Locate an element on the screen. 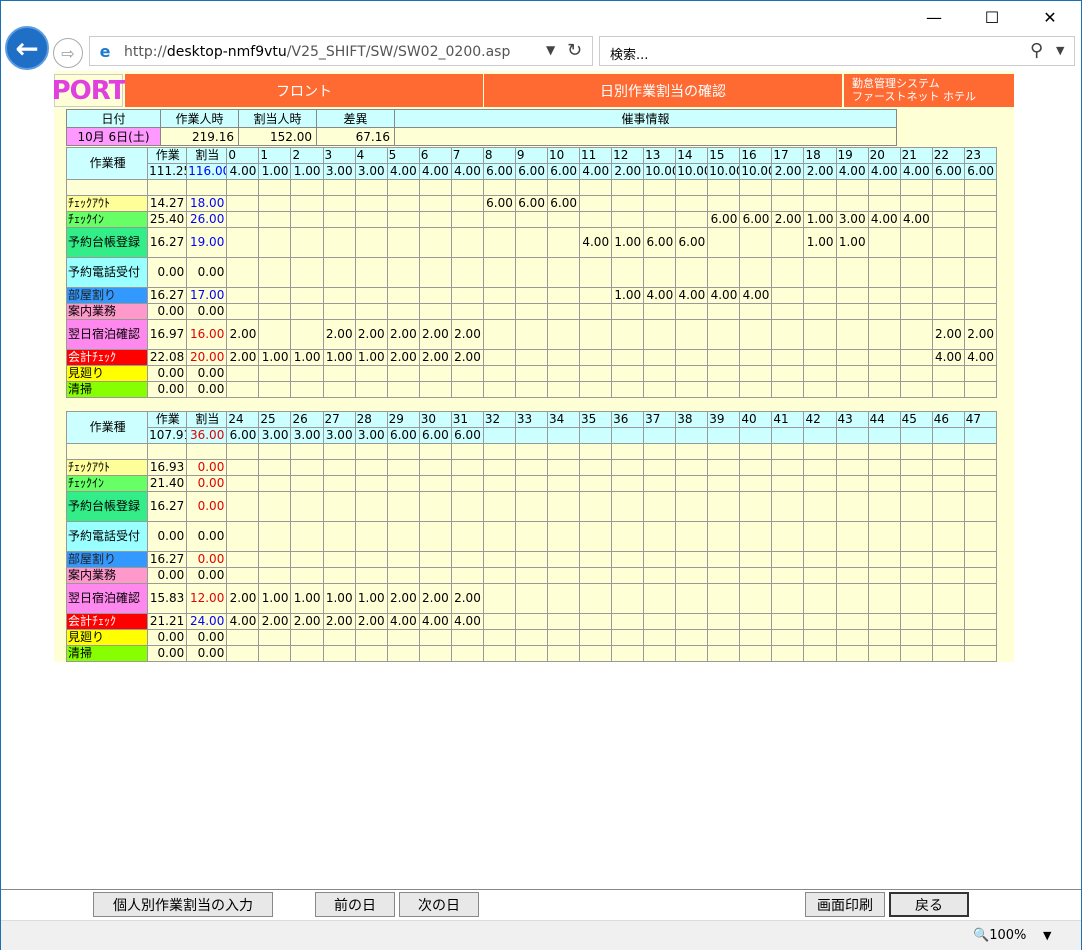 The height and width of the screenshot is (950, 1082). hour-cell: 4.00 is located at coordinates (692, 295).